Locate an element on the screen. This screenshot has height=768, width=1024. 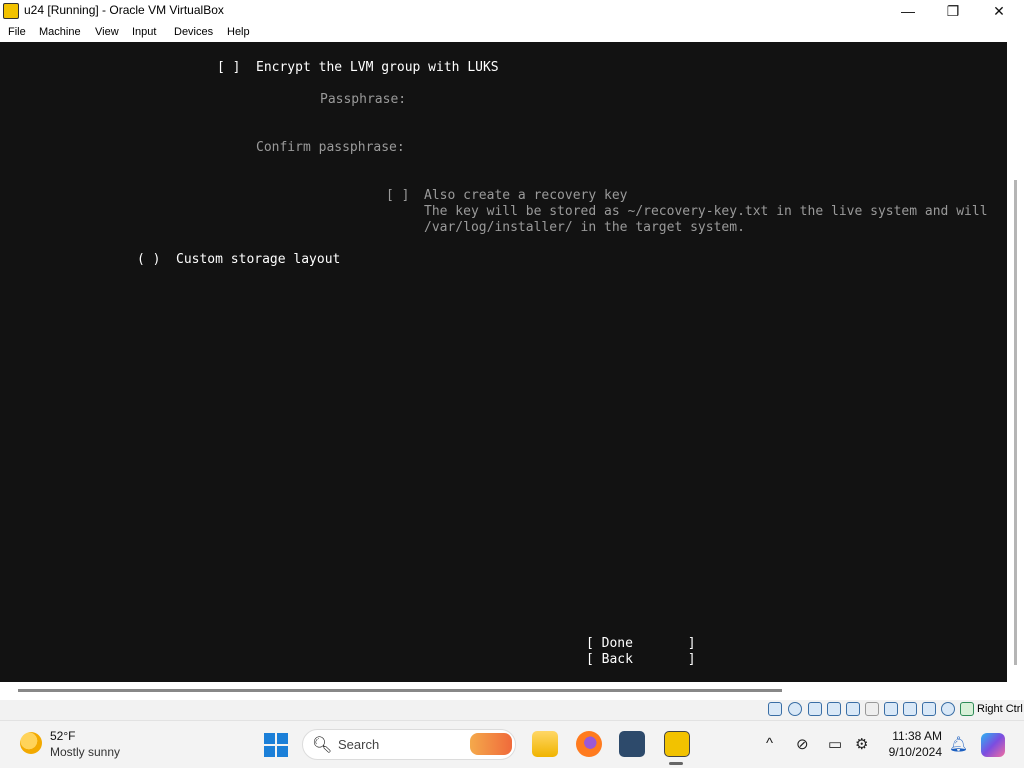
active-app-indicator is located at coordinates (676, 763).